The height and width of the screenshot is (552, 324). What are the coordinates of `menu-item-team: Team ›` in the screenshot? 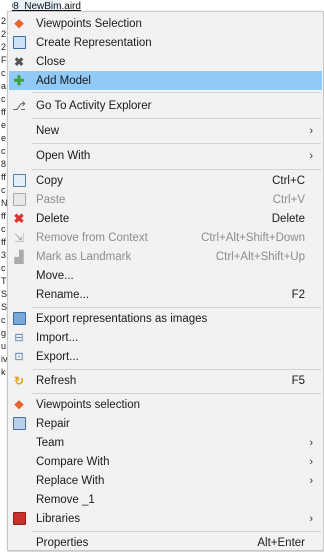 It's located at (165, 442).